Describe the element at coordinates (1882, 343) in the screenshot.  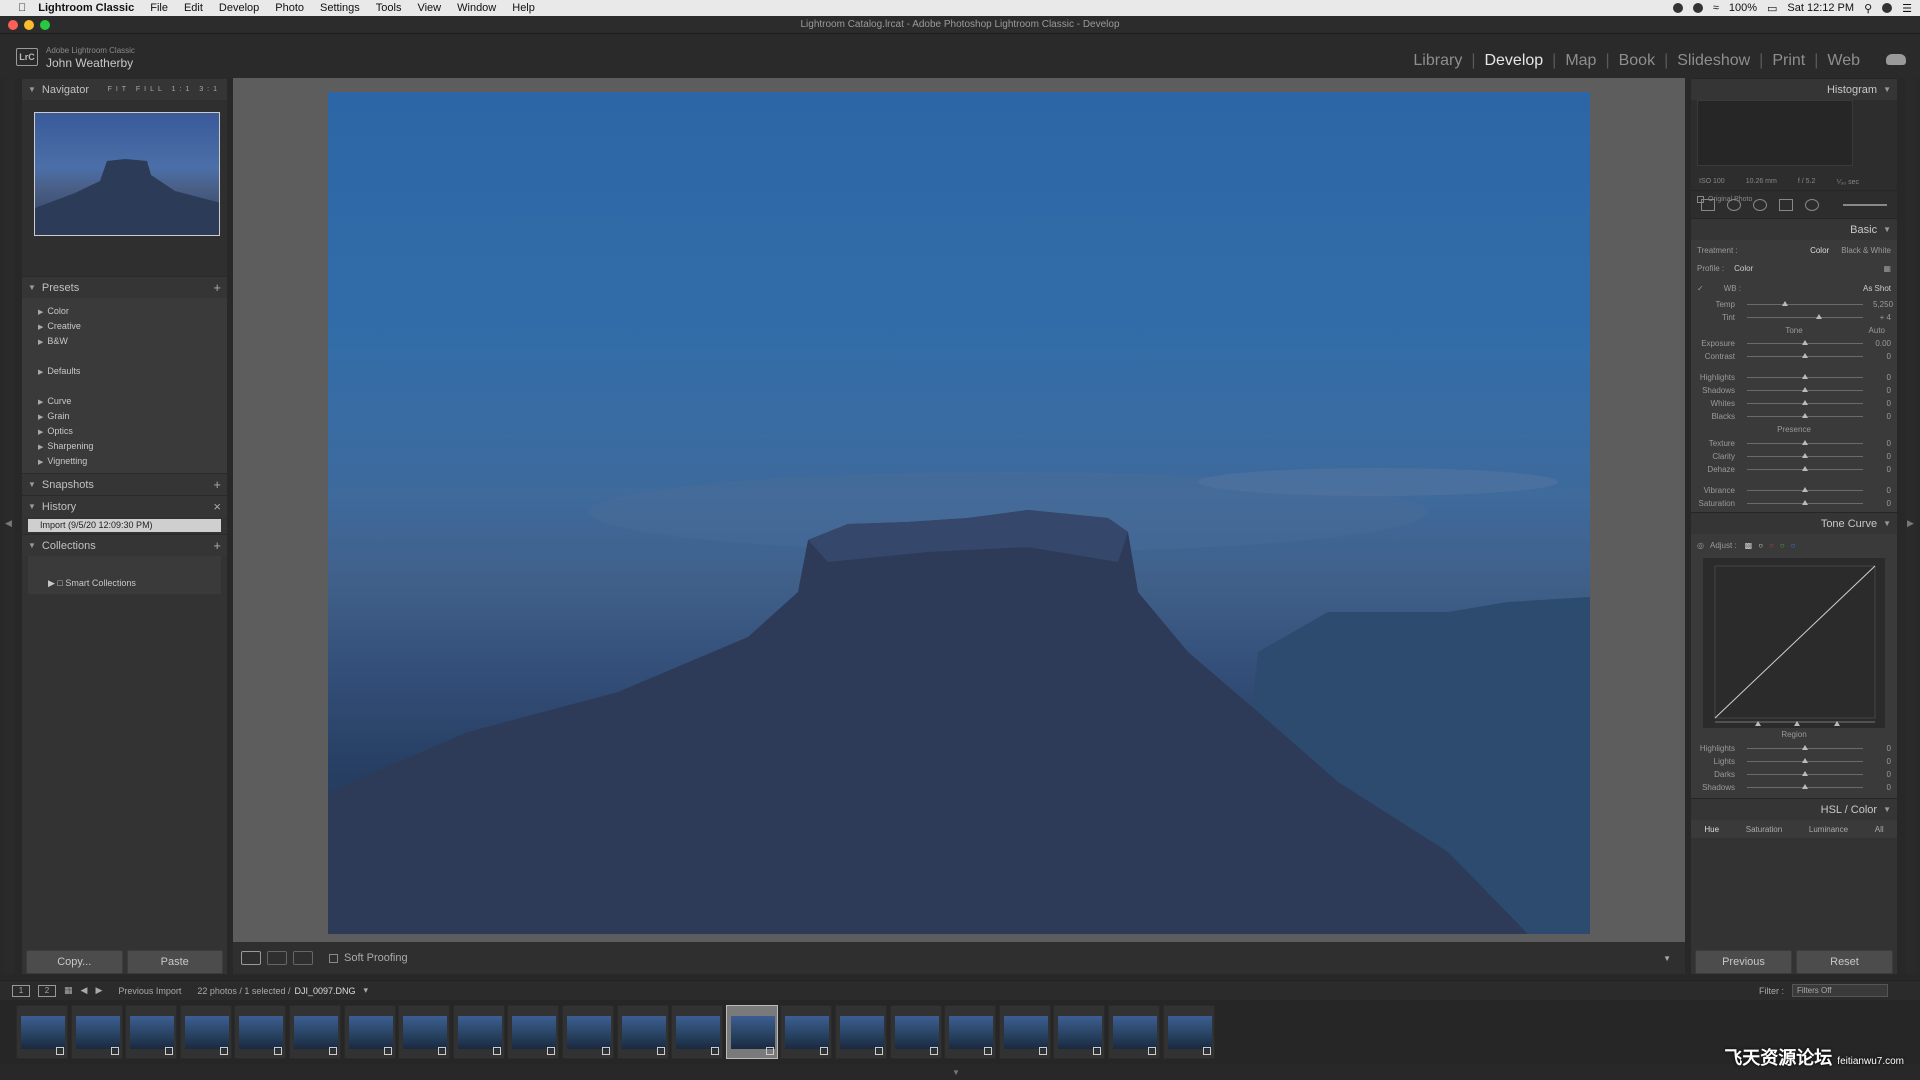
I see `slider-value: 0.00` at that location.